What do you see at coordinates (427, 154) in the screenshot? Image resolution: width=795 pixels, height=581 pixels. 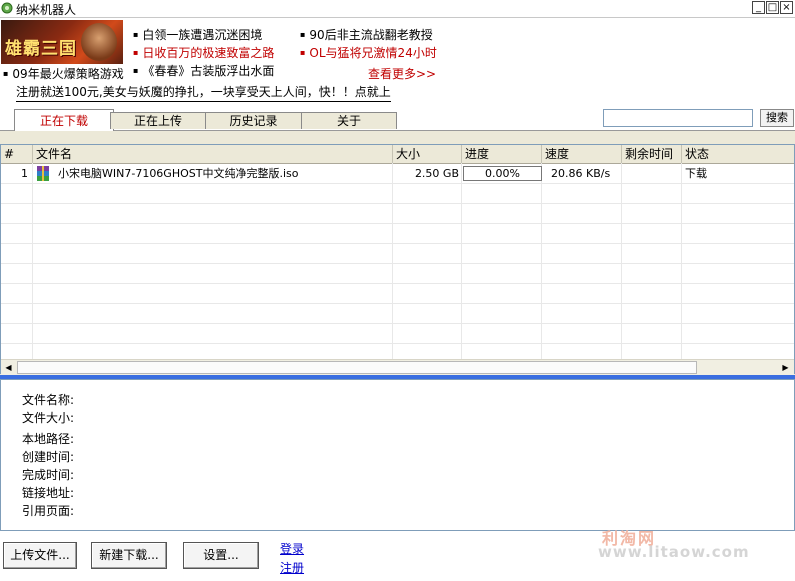 I see `column-size: 大小` at bounding box center [427, 154].